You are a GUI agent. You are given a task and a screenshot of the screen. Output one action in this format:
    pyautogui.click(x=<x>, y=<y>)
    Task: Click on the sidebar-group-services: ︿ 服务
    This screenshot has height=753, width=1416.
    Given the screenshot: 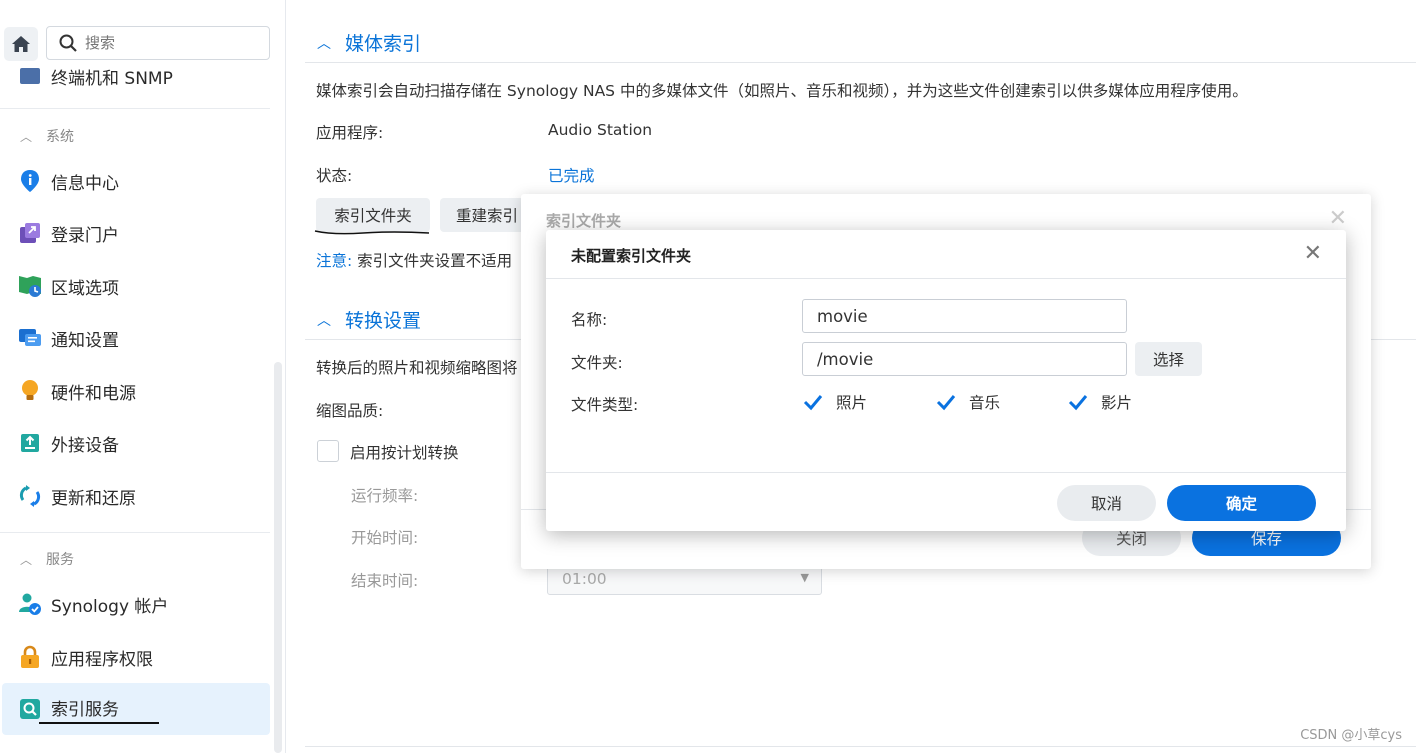 What is the action you would take?
    pyautogui.click(x=47, y=559)
    